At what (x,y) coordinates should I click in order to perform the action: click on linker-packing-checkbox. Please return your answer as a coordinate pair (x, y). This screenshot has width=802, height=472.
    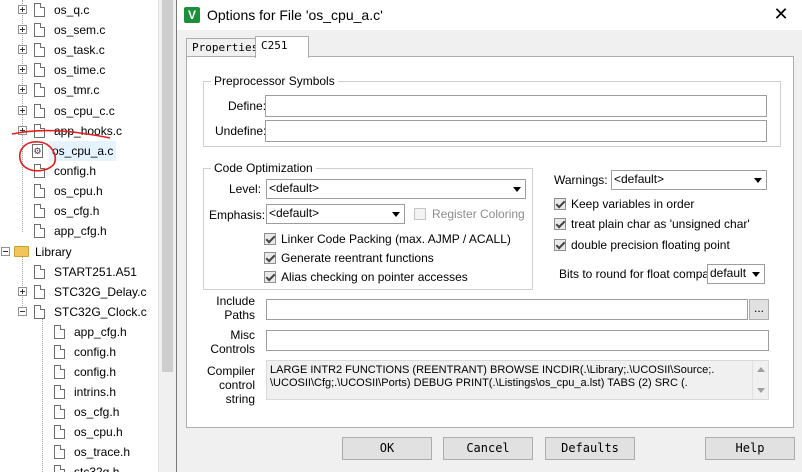
    Looking at the image, I should click on (270, 239).